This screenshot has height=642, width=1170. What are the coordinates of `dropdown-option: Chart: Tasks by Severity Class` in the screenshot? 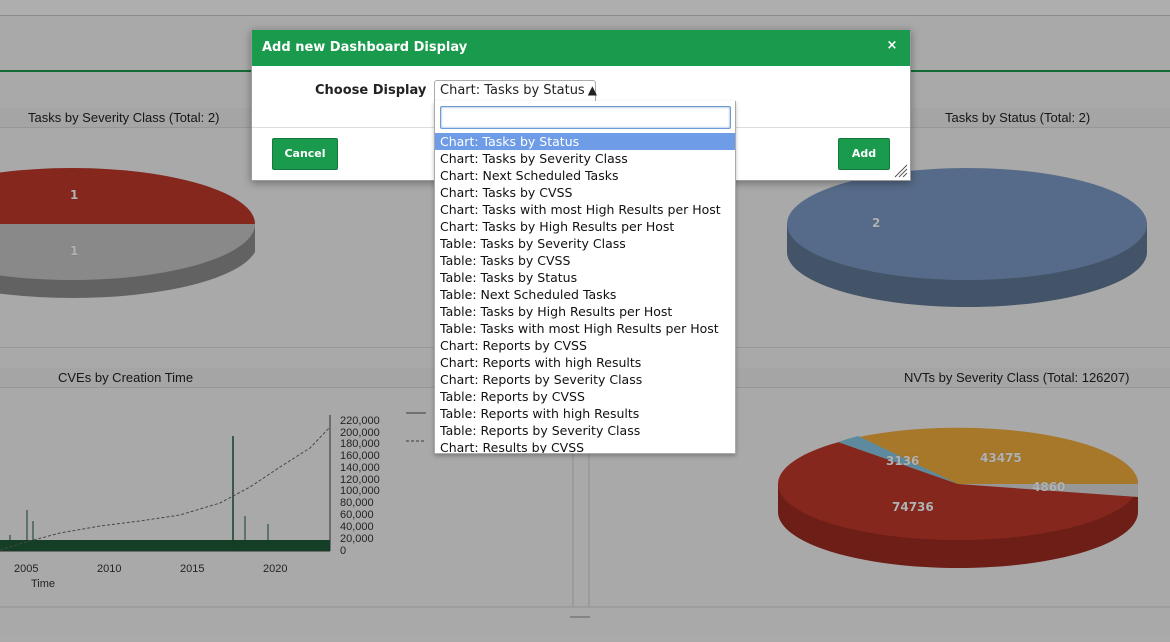 It's located at (585, 158).